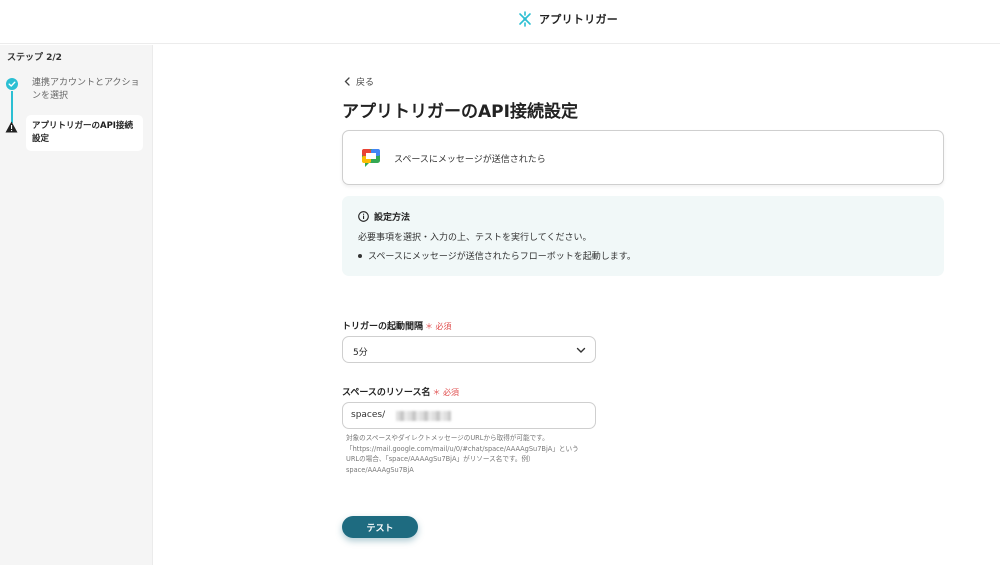 This screenshot has width=1000, height=565. What do you see at coordinates (525, 19) in the screenshot?
I see `app-trigger-logo-icon` at bounding box center [525, 19].